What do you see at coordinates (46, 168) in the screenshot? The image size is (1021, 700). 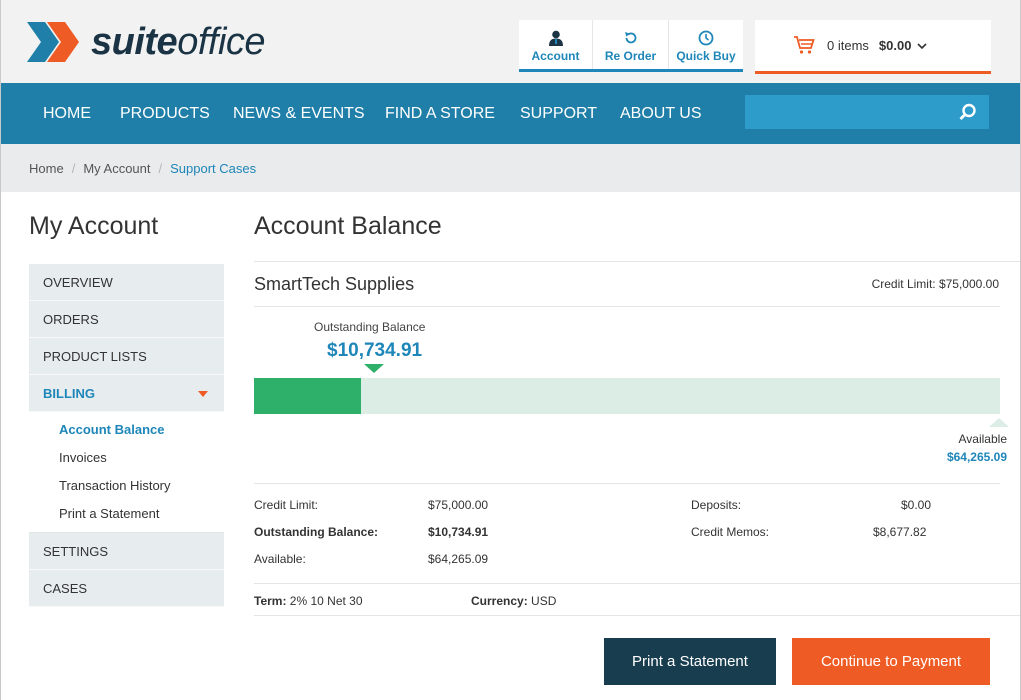 I see `breadcrumb-home: Home` at bounding box center [46, 168].